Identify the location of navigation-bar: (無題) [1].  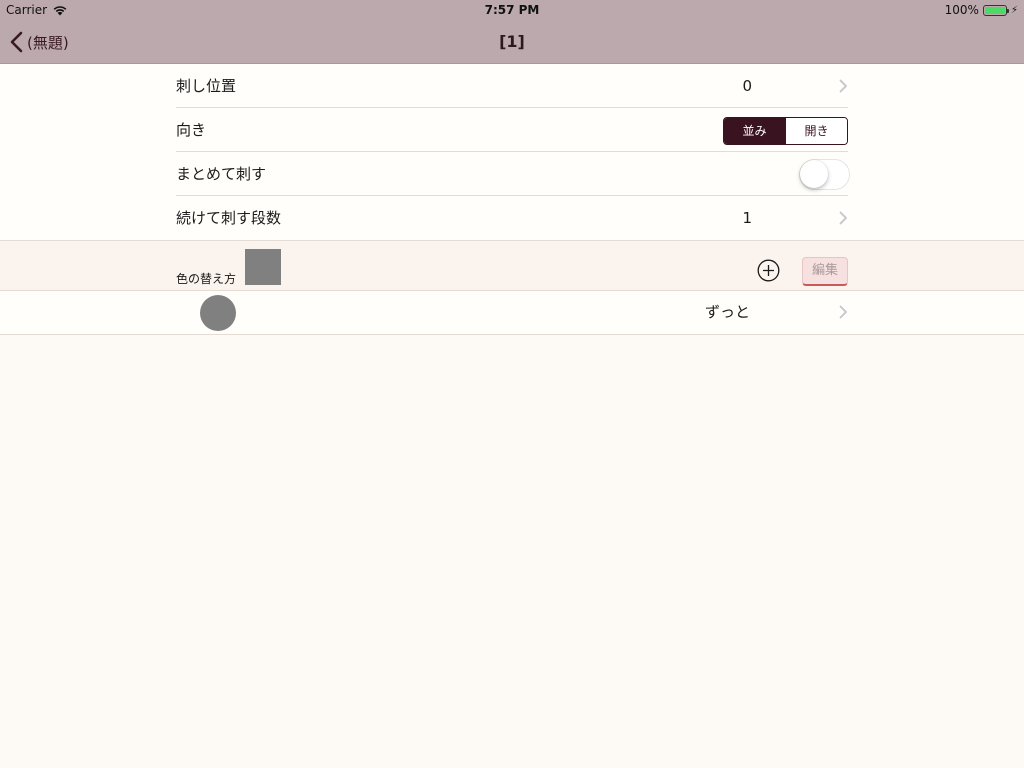
(512, 42).